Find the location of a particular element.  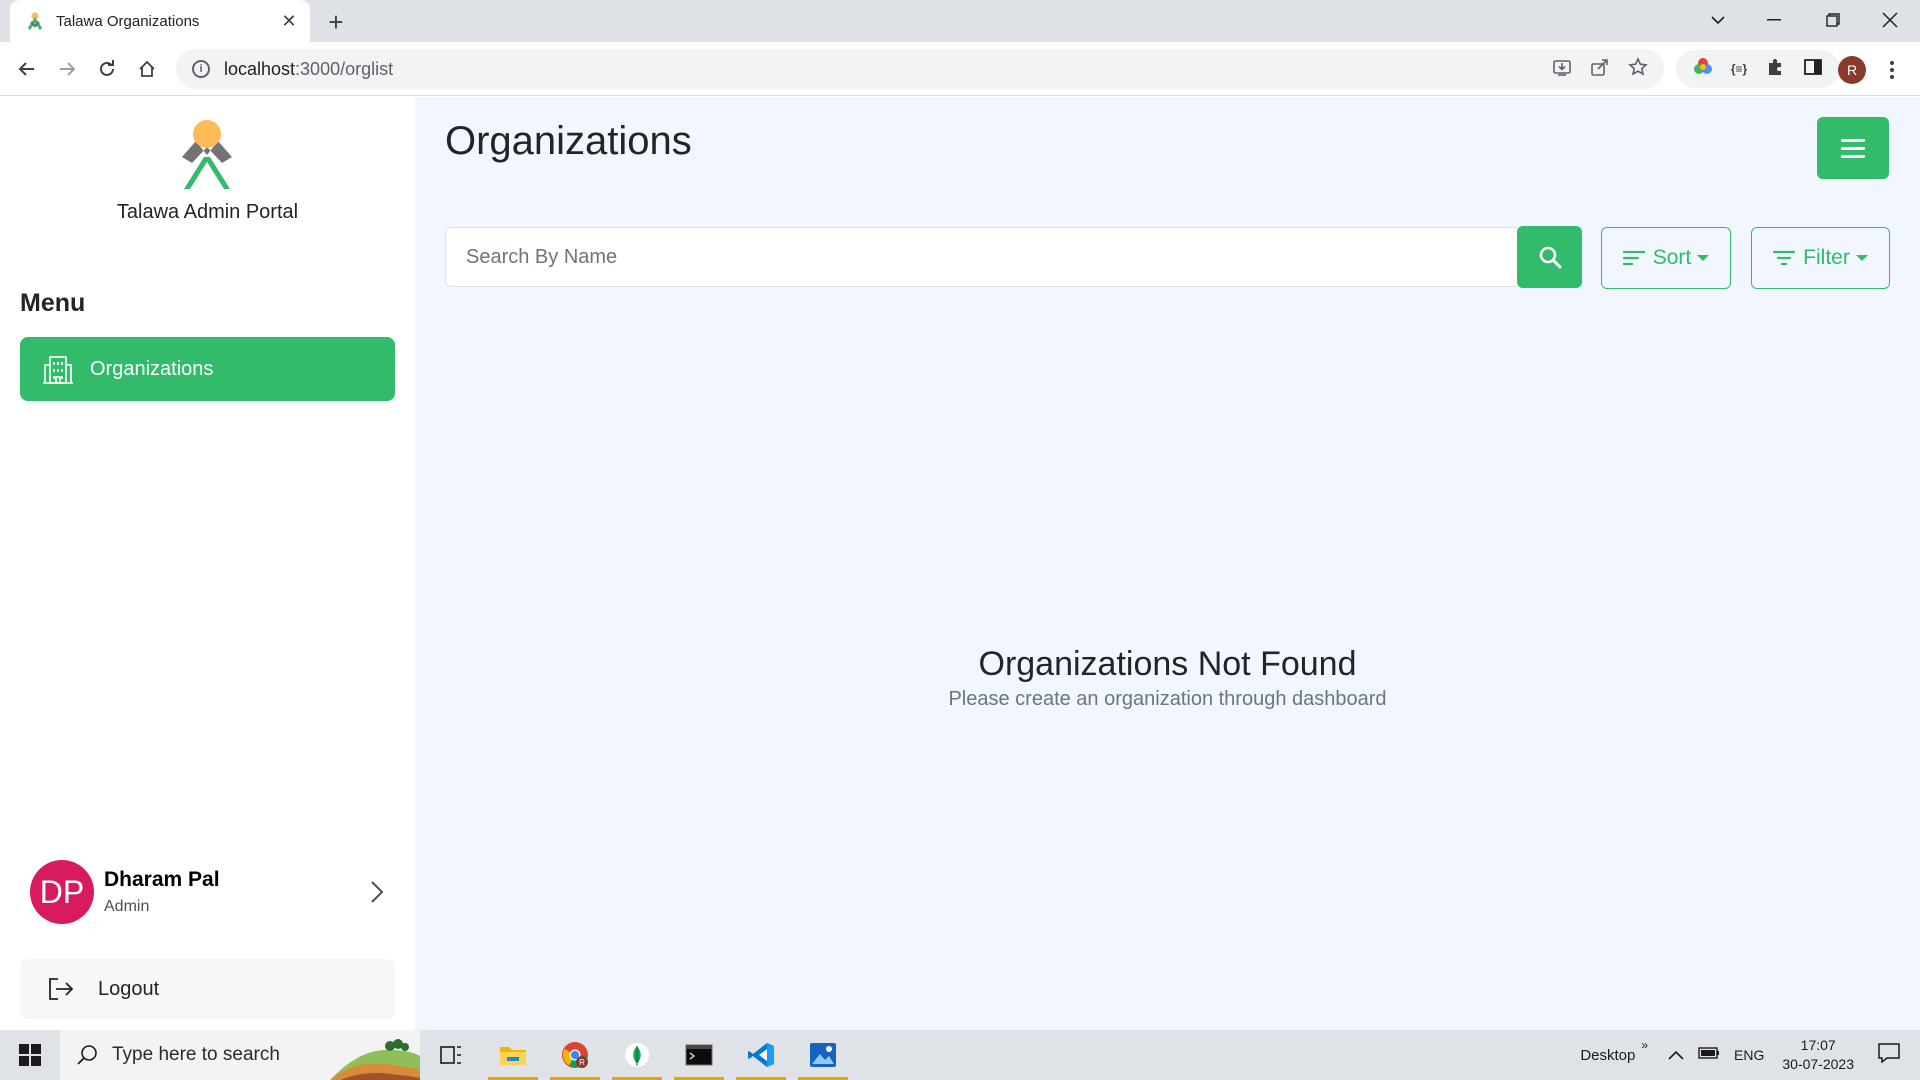

side-panel-icon is located at coordinates (1813, 69).